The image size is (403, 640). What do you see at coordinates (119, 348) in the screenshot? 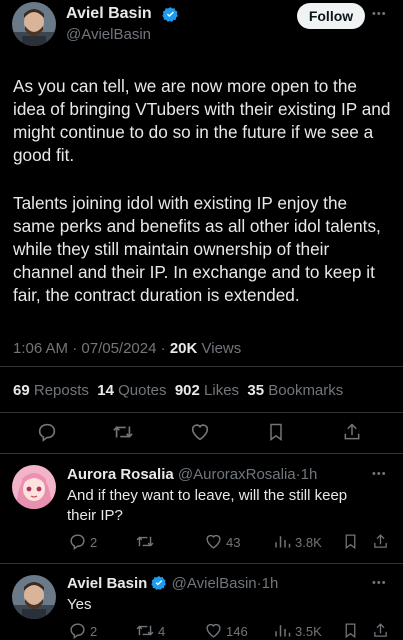
I see `tweet-date: 07/05/2024` at bounding box center [119, 348].